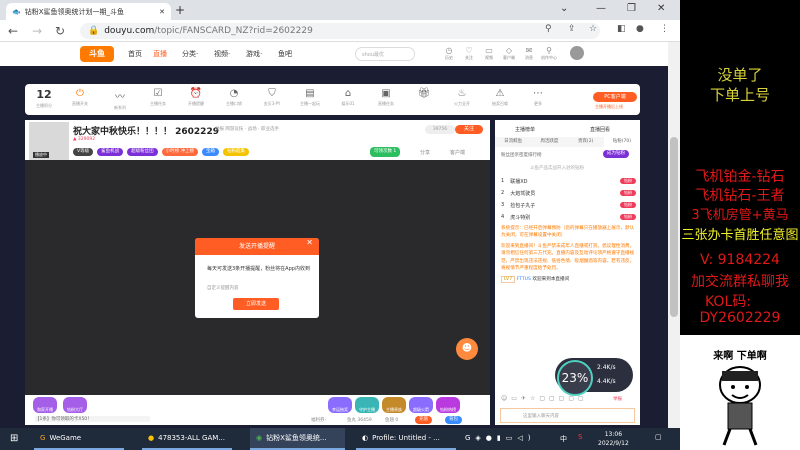 Image resolution: width=800 pixels, height=450 pixels. I want to click on tray-s-icon: S, so click(580, 437).